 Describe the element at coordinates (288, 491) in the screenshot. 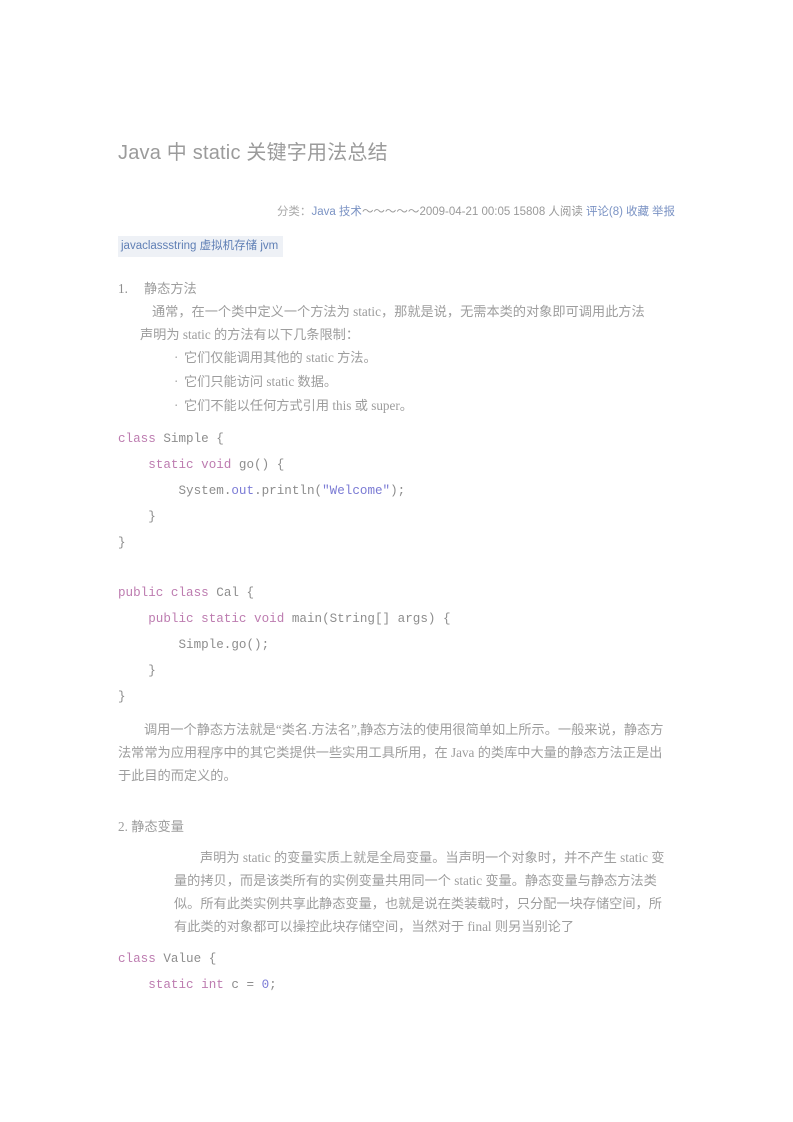

I see `code-text: .println(` at that location.